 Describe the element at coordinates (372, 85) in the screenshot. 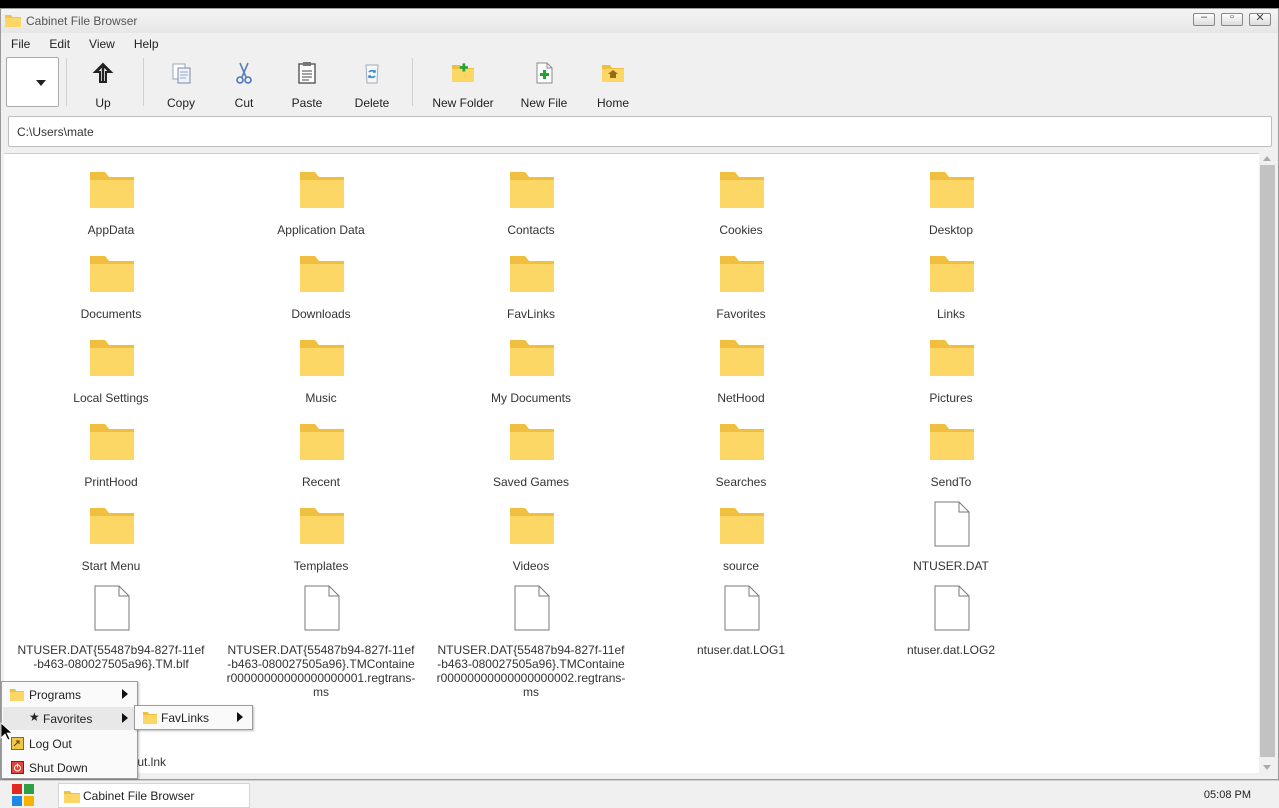

I see `delete-button: Delete` at that location.